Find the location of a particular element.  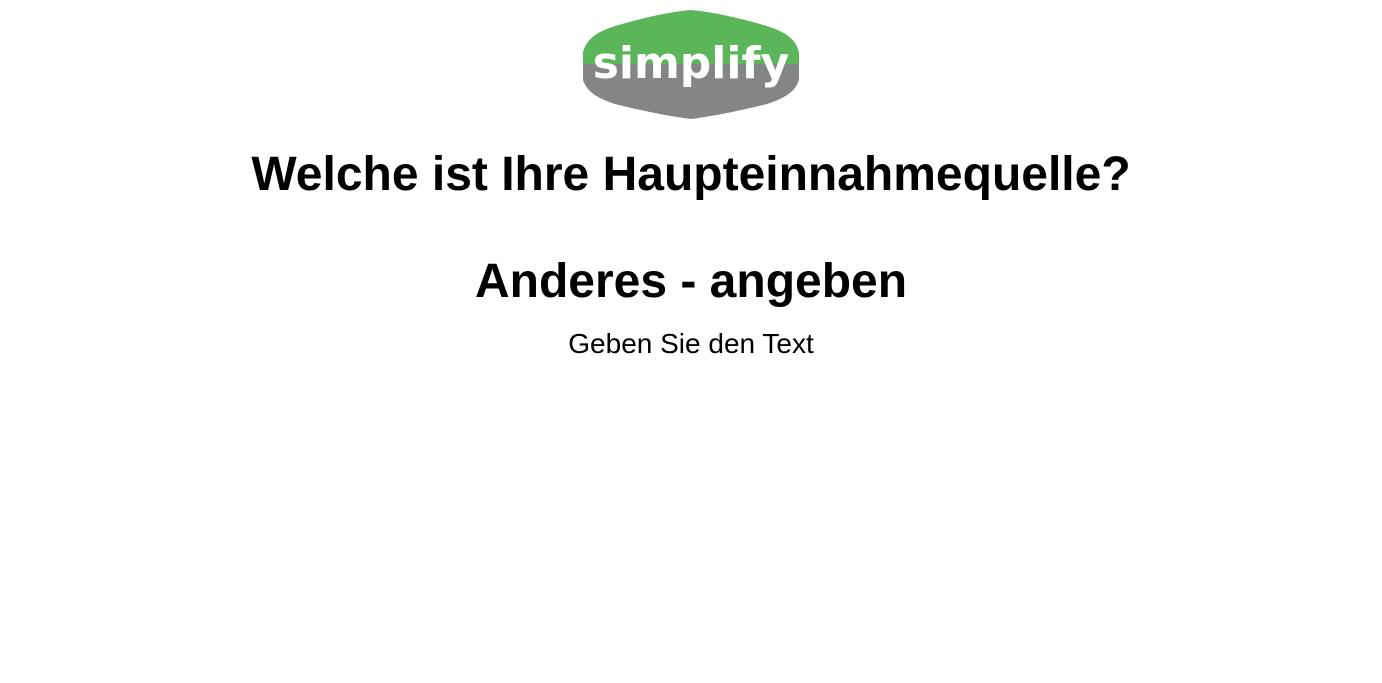

simplify-logo: simplify is located at coordinates (691, 64).